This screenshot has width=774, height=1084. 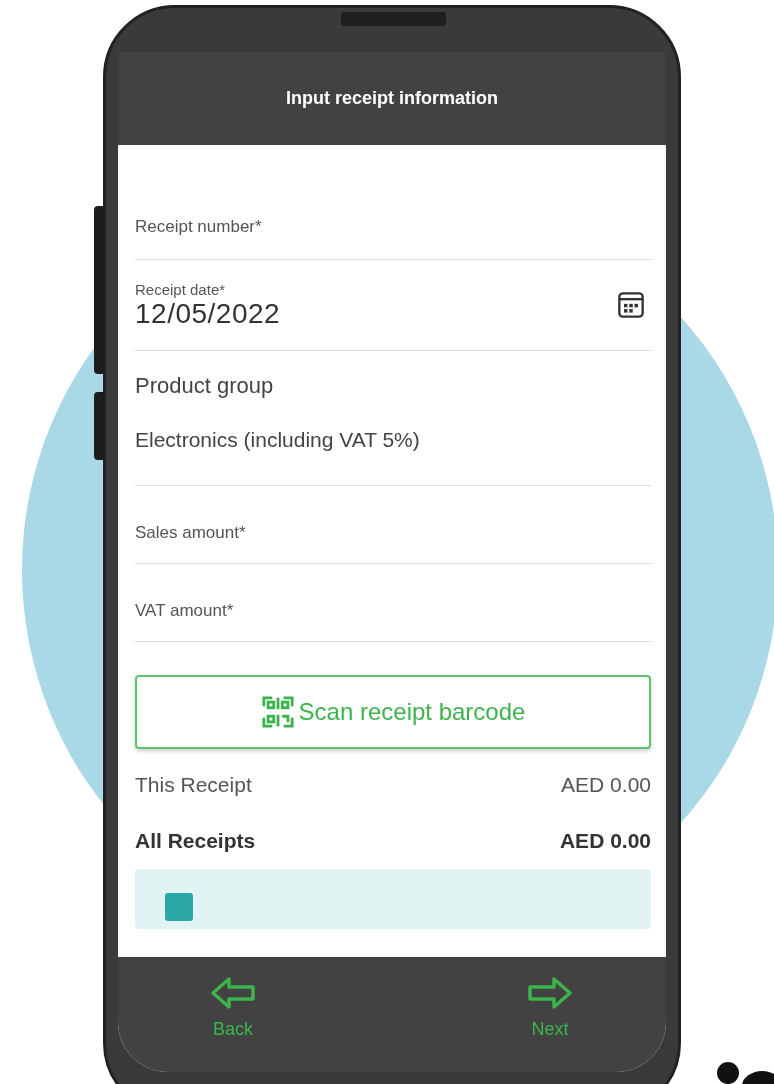 I want to click on dot-icon, so click(x=728, y=1073).